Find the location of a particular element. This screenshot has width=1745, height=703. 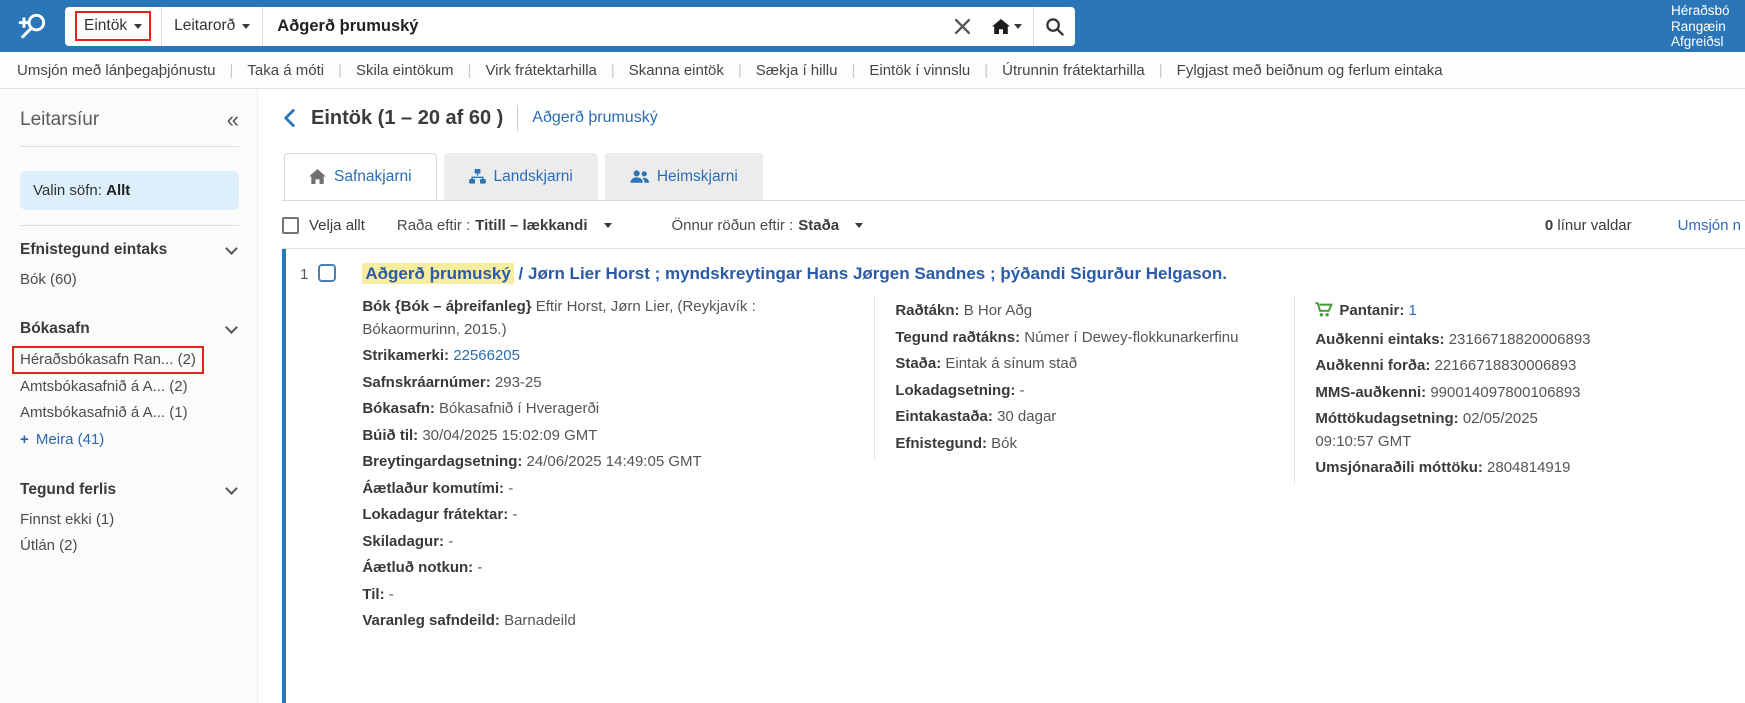

field-label: Til: is located at coordinates (375, 594).